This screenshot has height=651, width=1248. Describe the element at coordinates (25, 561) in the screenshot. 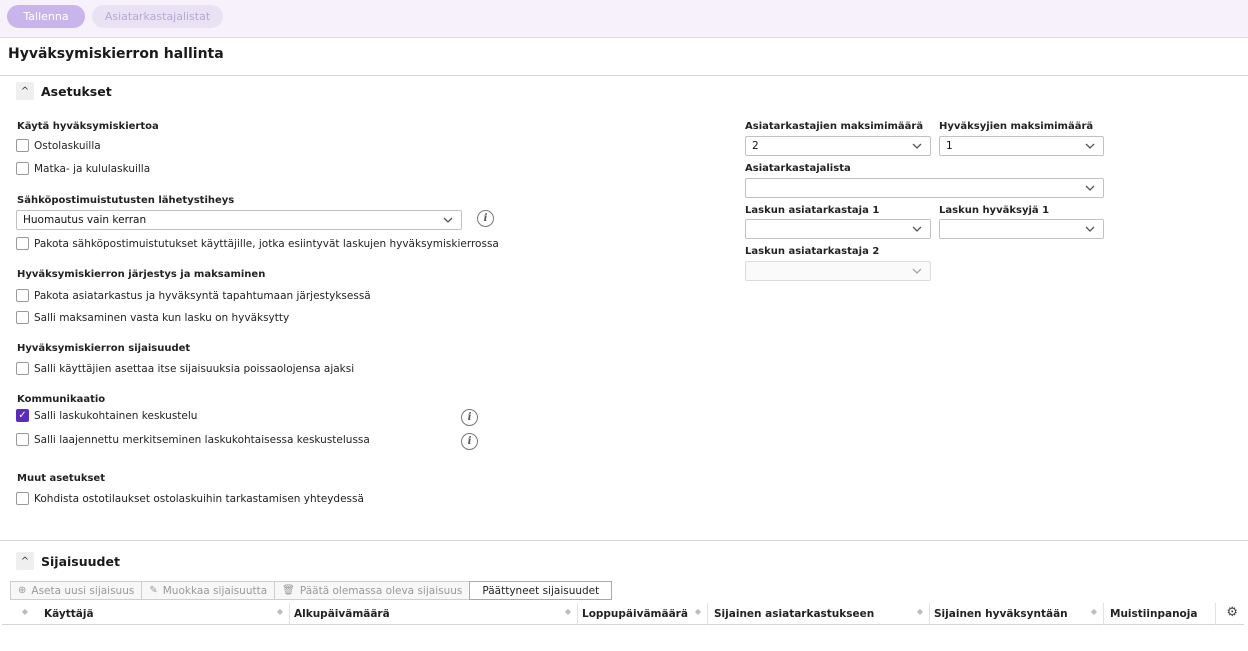

I see `collapse-substitutions-icon: ^` at that location.